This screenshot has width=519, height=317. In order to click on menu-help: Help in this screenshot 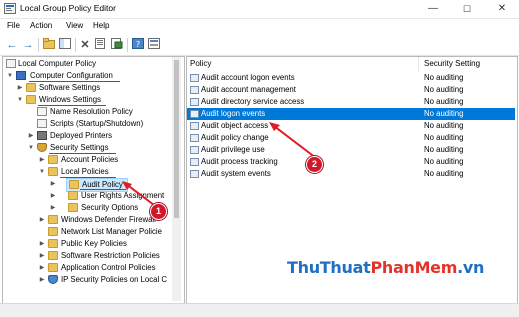, I will do `click(101, 25)`.